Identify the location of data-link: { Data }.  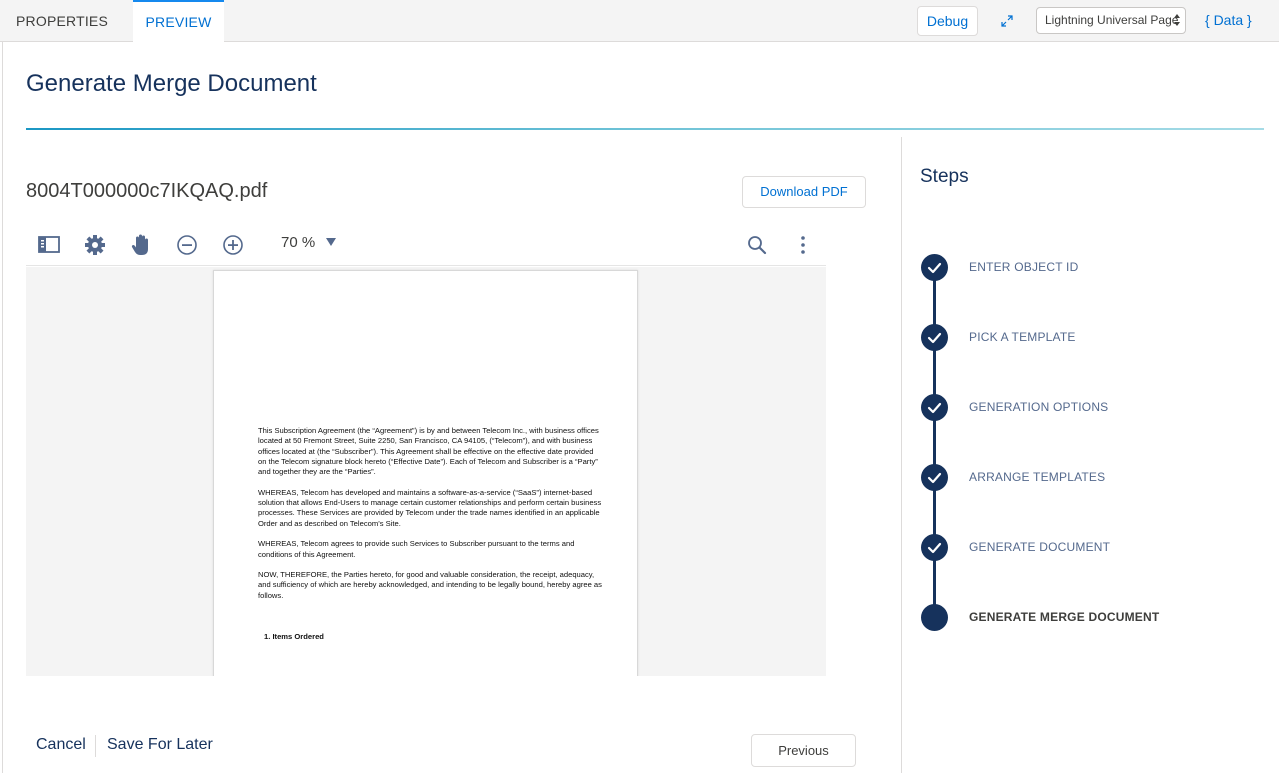
(1228, 20).